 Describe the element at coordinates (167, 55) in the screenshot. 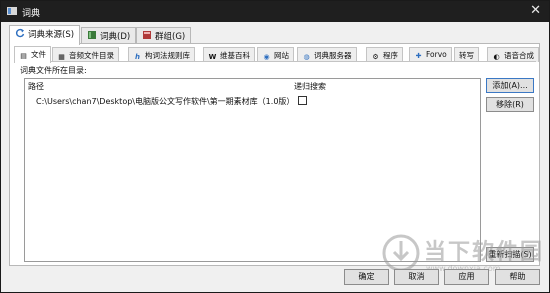

I see `tab-label: 构词法规则库` at that location.